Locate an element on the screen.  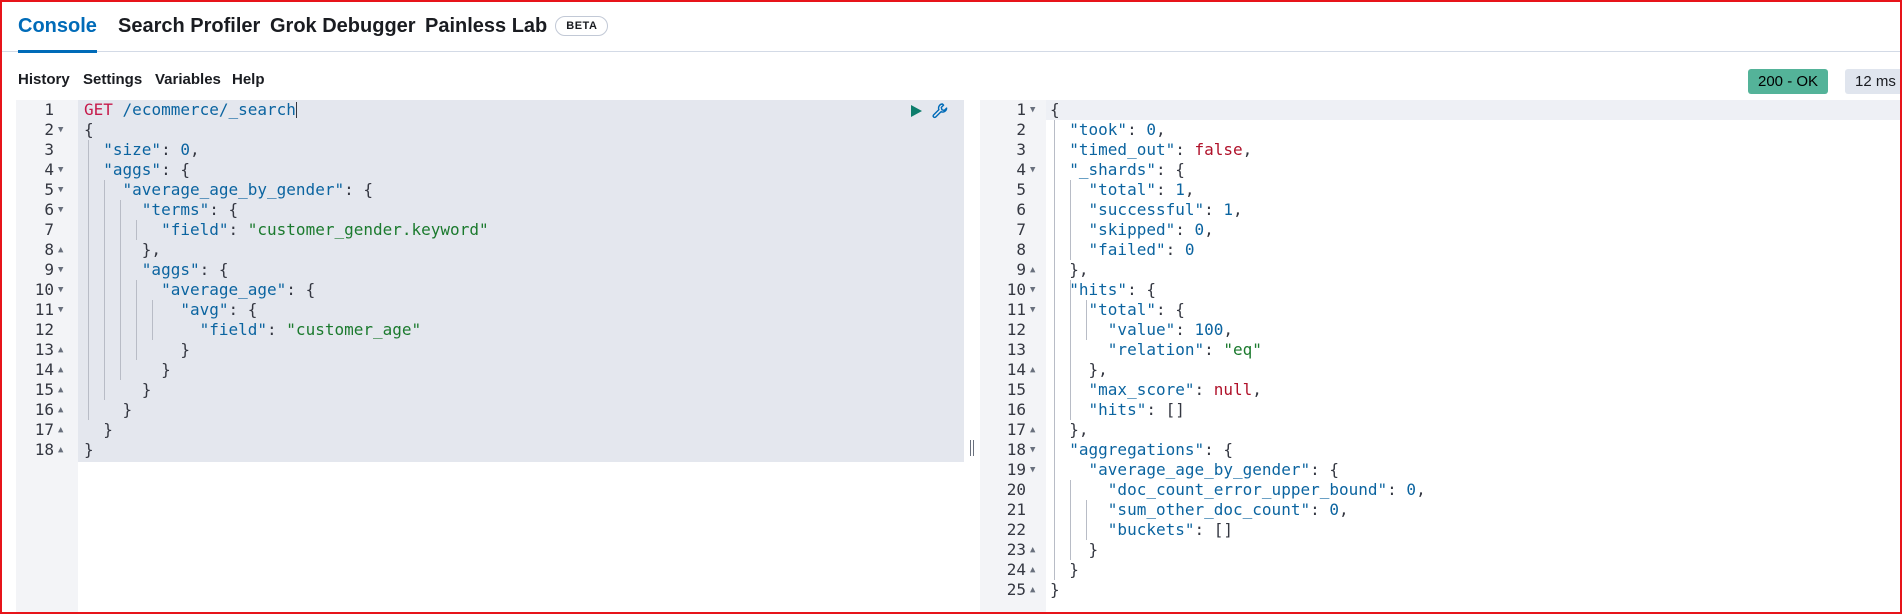
menu-help: Help is located at coordinates (248, 79).